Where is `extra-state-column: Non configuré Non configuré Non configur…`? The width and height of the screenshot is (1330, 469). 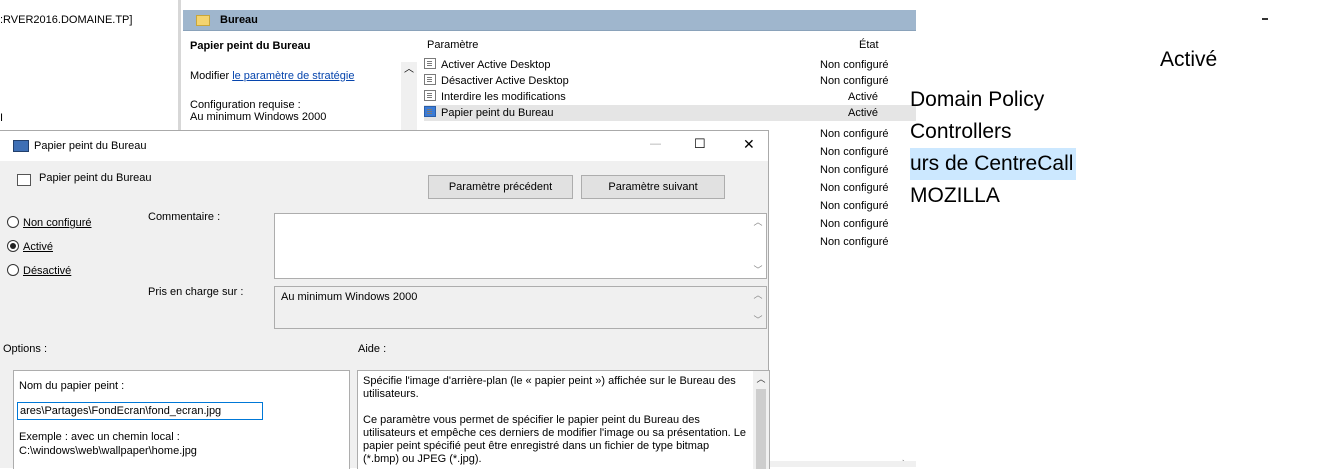
extra-state-column: Non configuré Non configuré Non configur… is located at coordinates (868, 188).